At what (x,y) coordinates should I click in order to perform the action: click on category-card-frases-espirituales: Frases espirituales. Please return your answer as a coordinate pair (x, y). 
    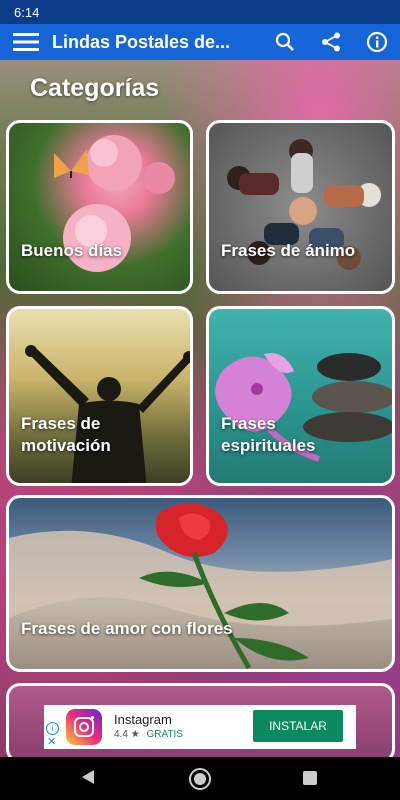
    Looking at the image, I should click on (300, 396).